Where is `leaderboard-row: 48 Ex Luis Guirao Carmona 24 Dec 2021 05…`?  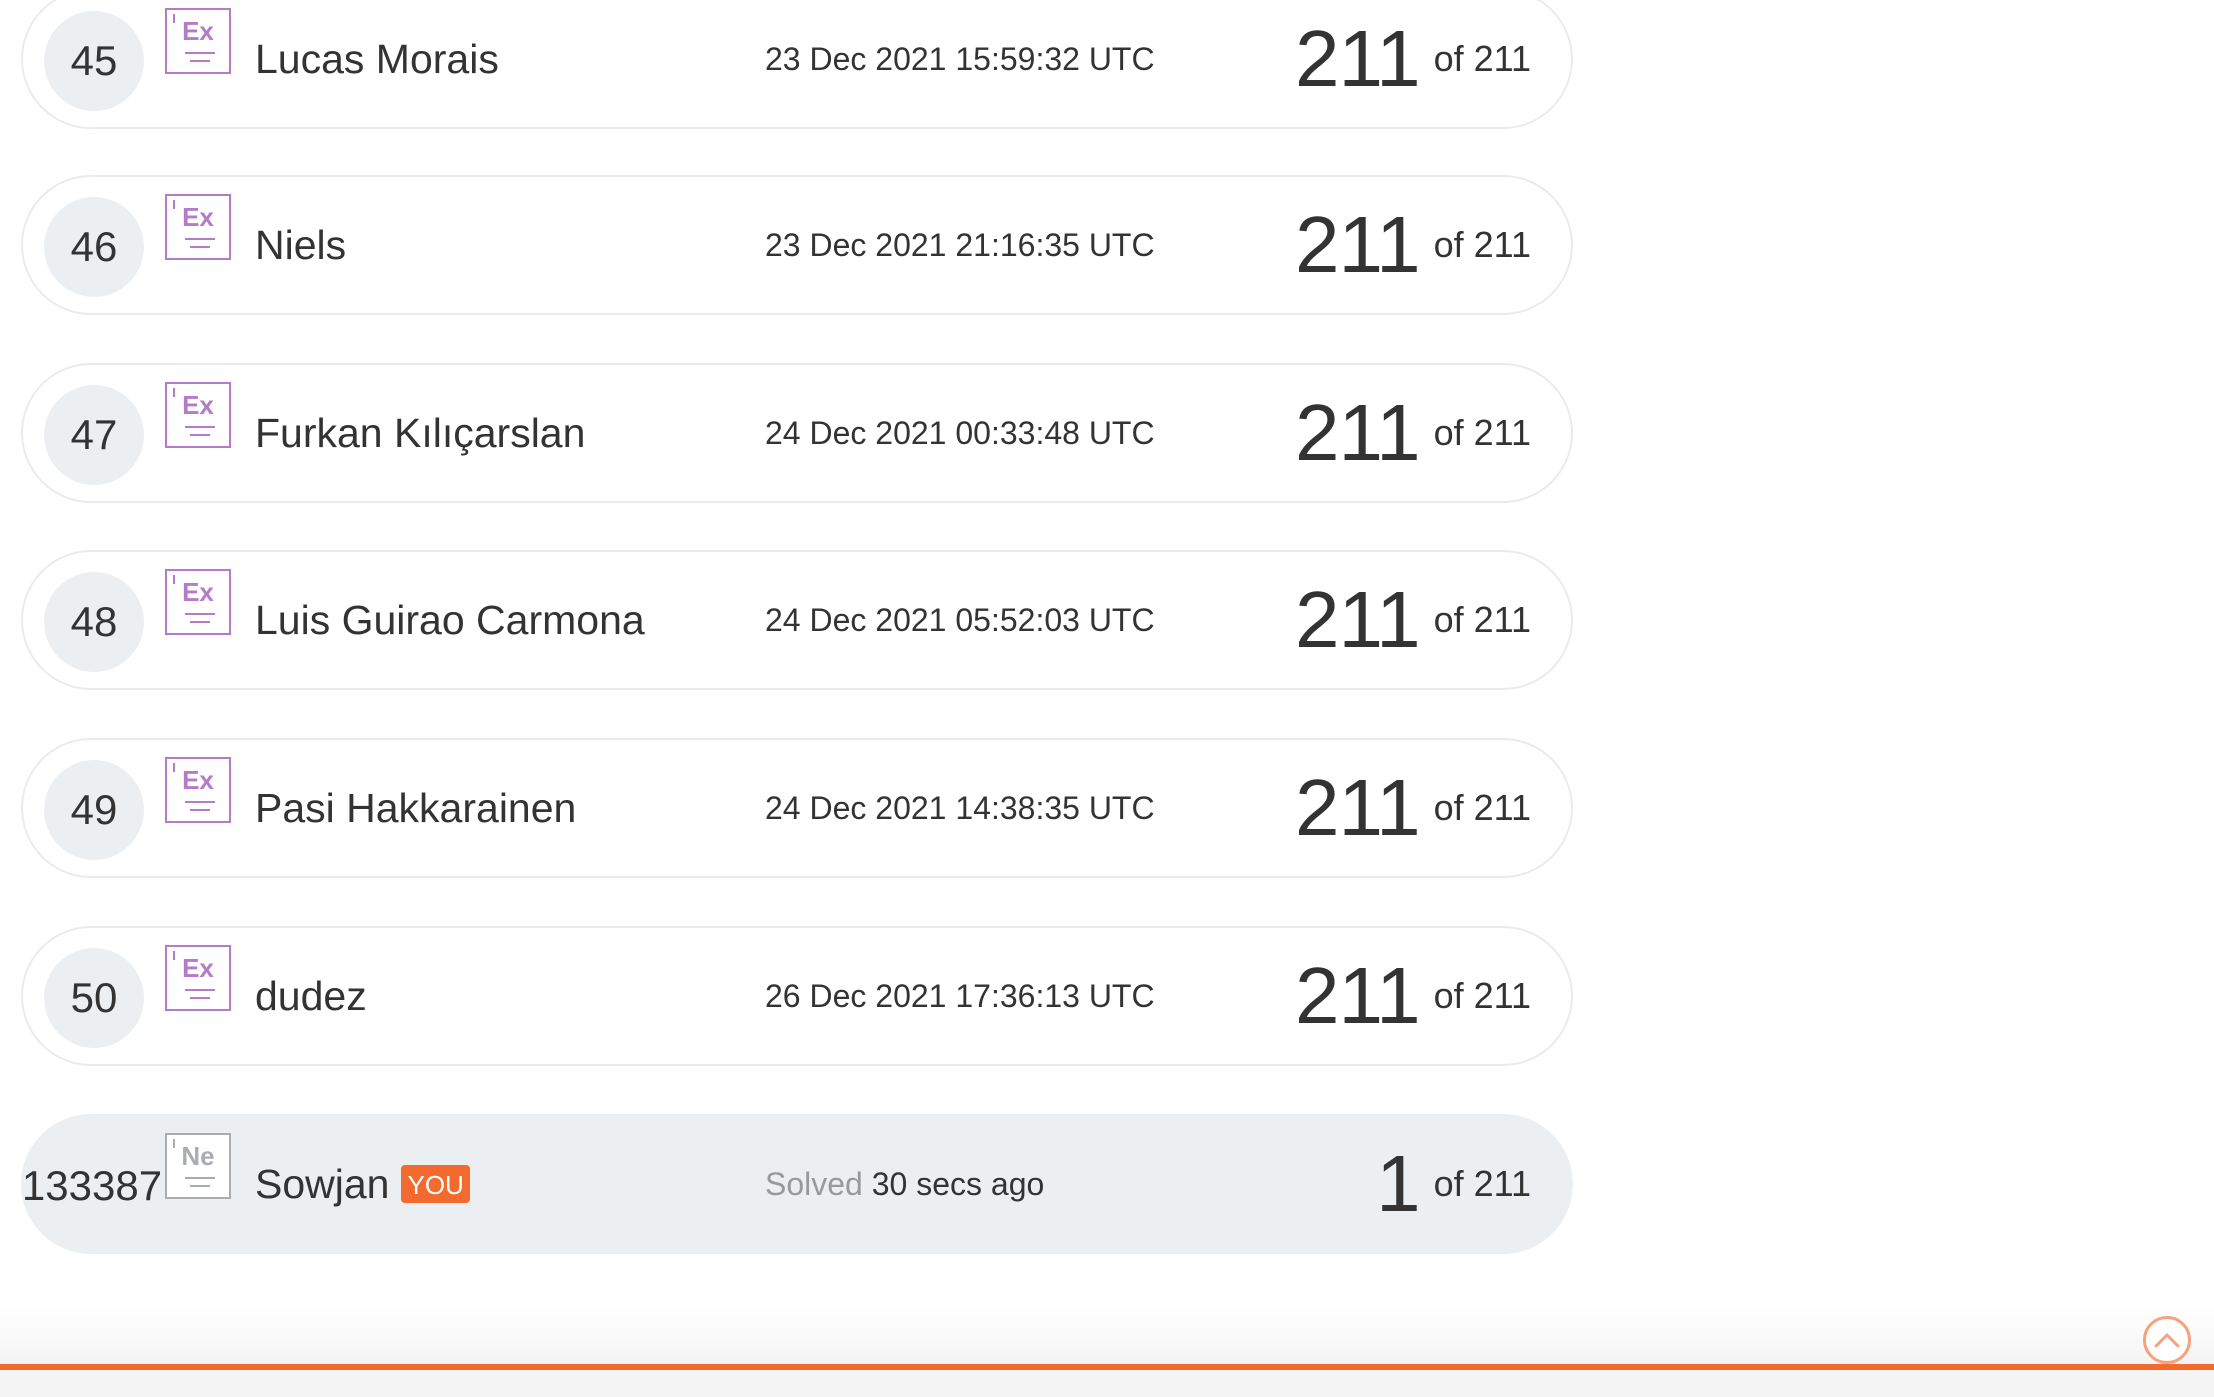 leaderboard-row: 48 Ex Luis Guirao Carmona 24 Dec 2021 05… is located at coordinates (797, 620).